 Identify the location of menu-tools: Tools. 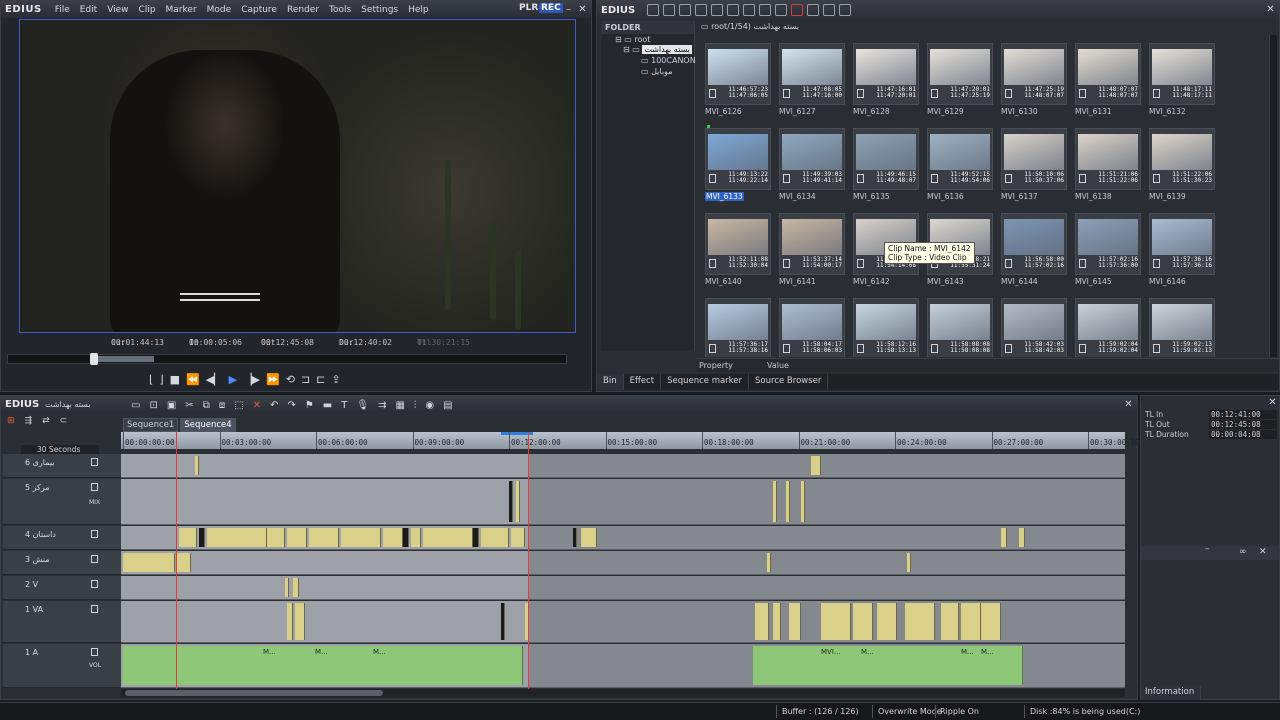
(340, 10).